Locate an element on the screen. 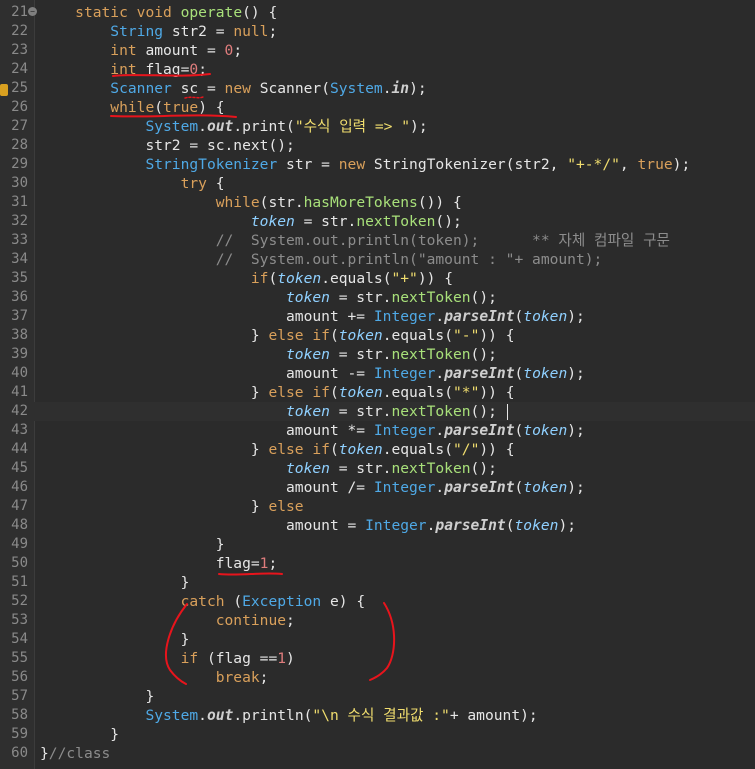 The height and width of the screenshot is (769, 755). code-token: out is located at coordinates (220, 126).